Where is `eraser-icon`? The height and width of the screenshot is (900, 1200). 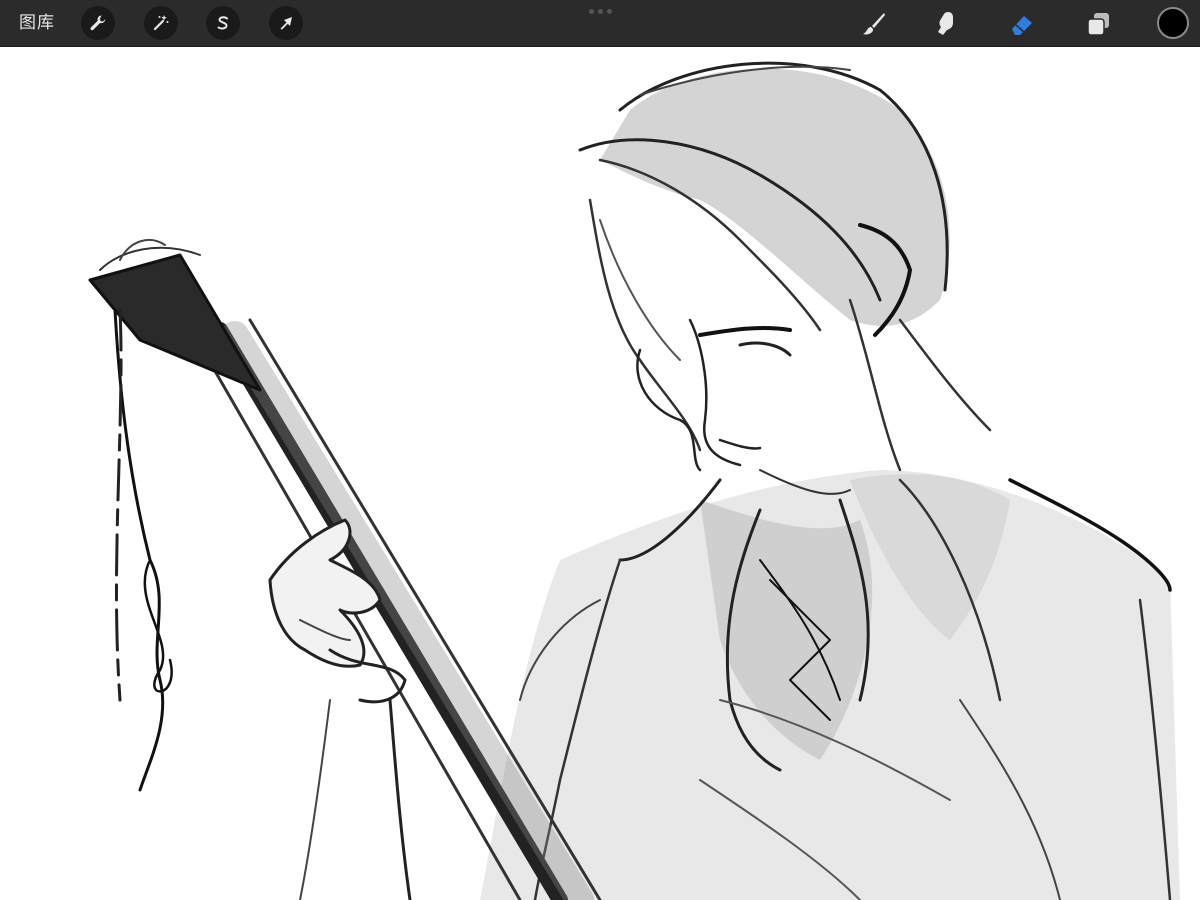 eraser-icon is located at coordinates (1022, 25).